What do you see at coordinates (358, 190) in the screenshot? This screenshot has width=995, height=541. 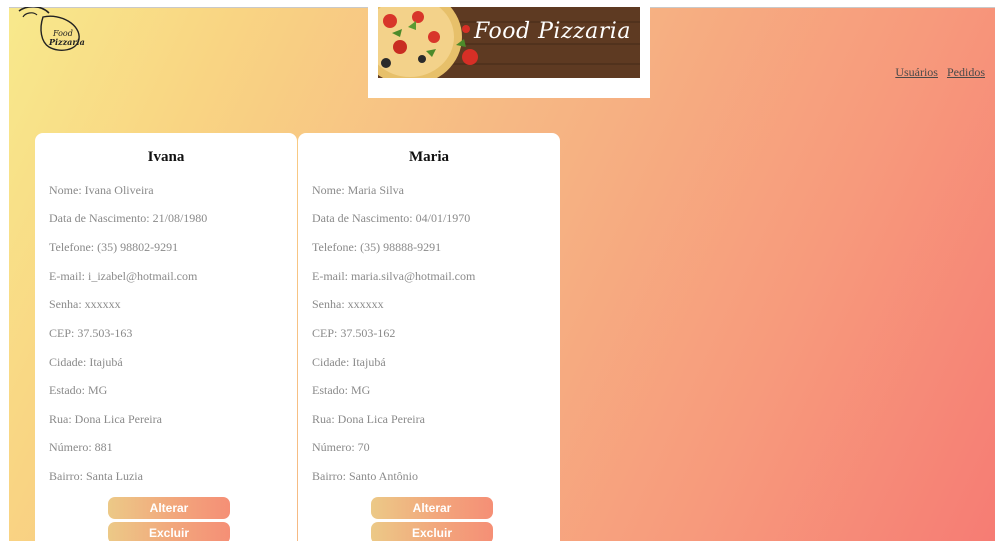 I see `field-nome: Nome: Maria Silva` at bounding box center [358, 190].